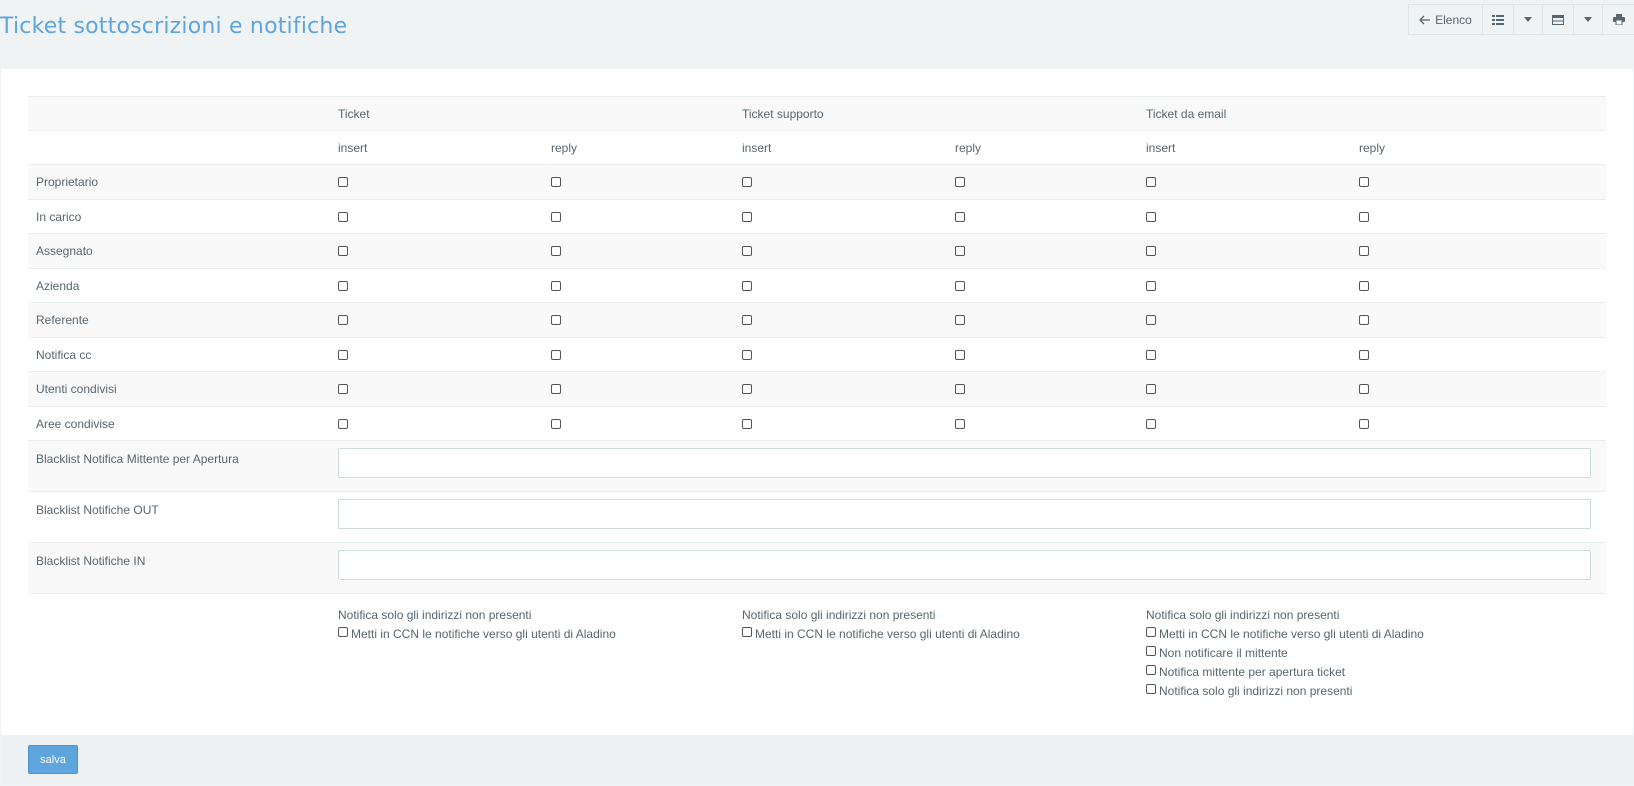 Image resolution: width=1634 pixels, height=786 pixels. What do you see at coordinates (1528, 19) in the screenshot?
I see `list-view-dropdown` at bounding box center [1528, 19].